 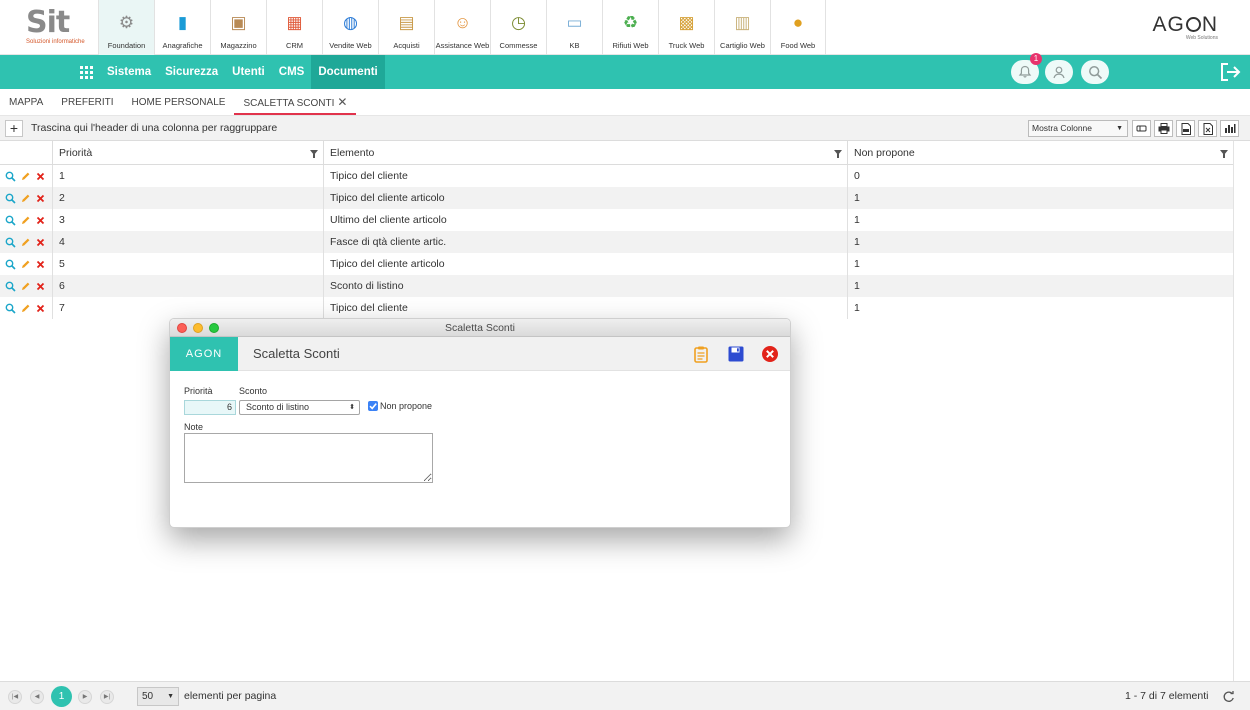 I want to click on user-profile-button, so click(x=1059, y=72).